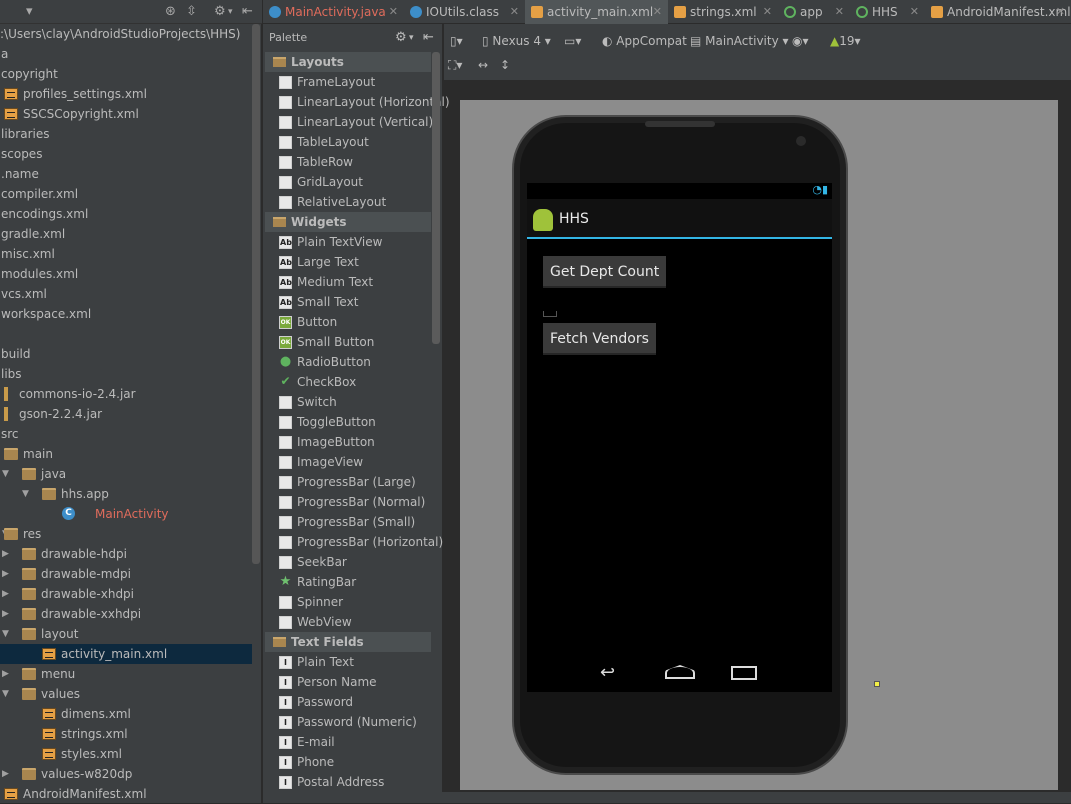  I want to click on tree-item: scopes, so click(126, 154).